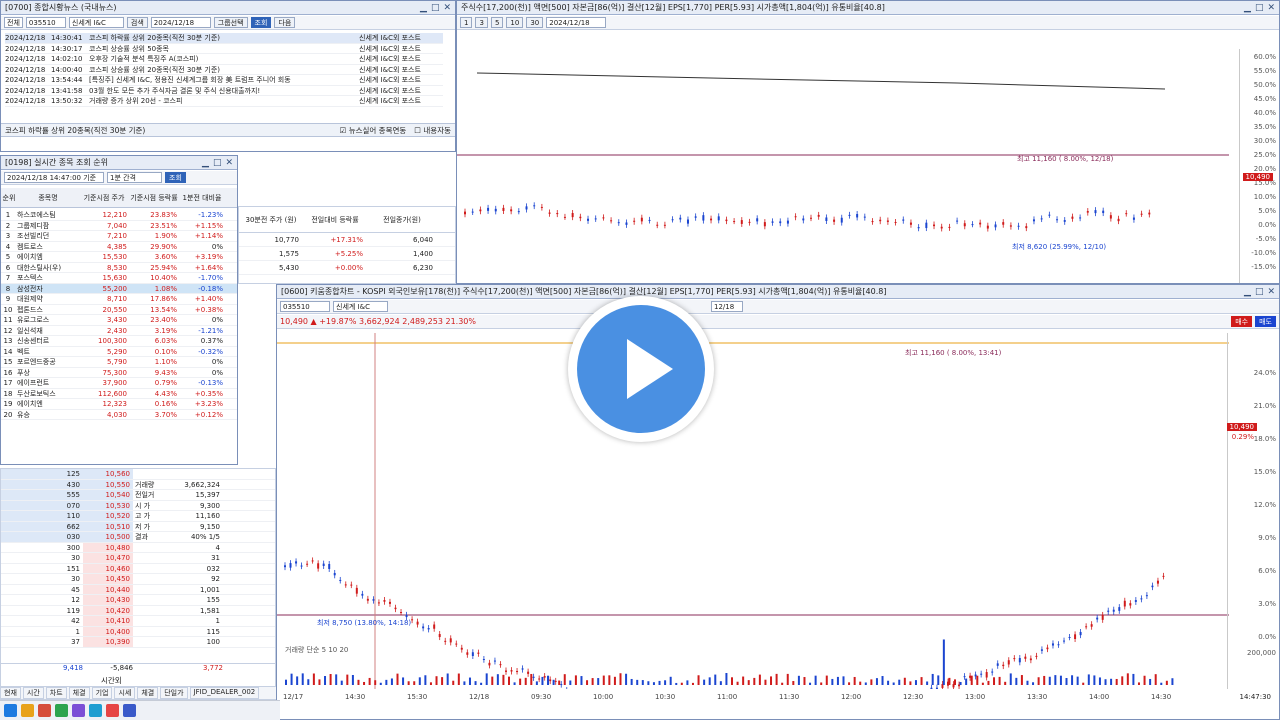 The width and height of the screenshot is (1280, 720). Describe the element at coordinates (174, 693) in the screenshot. I see `bottom-tab: 단일가` at that location.